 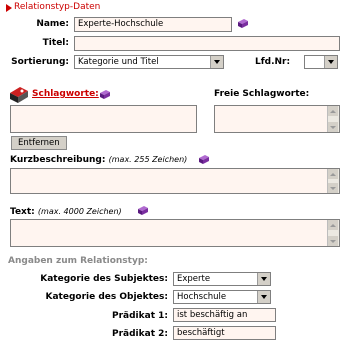 I want to click on praedikat2-input: beschäftigt, so click(x=224, y=333).